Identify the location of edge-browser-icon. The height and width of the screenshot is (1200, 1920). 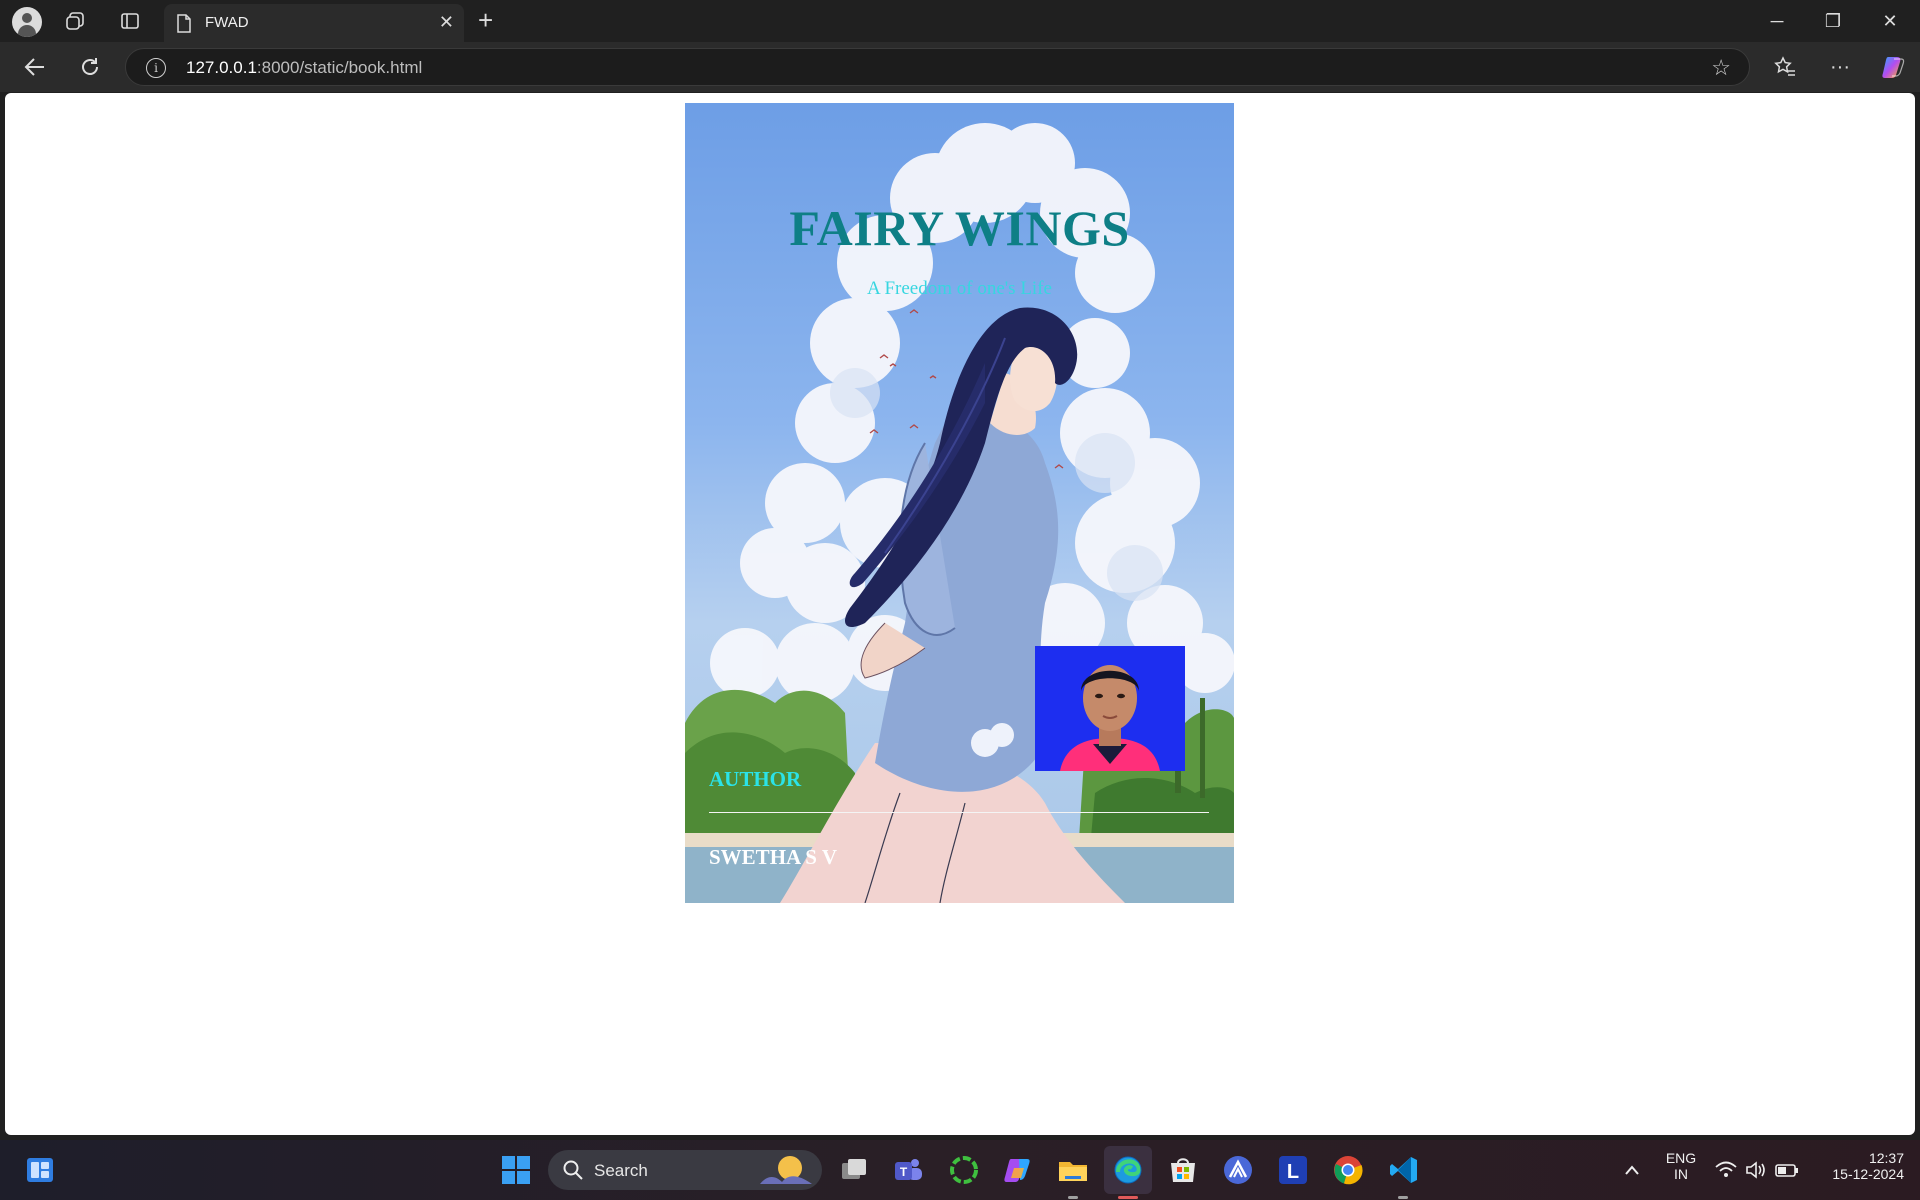
(1128, 1170).